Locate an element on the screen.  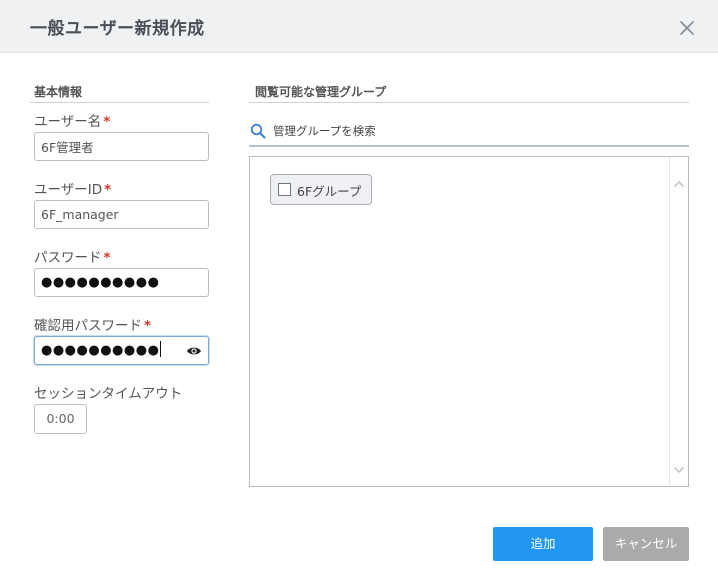
confirm-password-input: ●●●●●●●●●● is located at coordinates (121, 350).